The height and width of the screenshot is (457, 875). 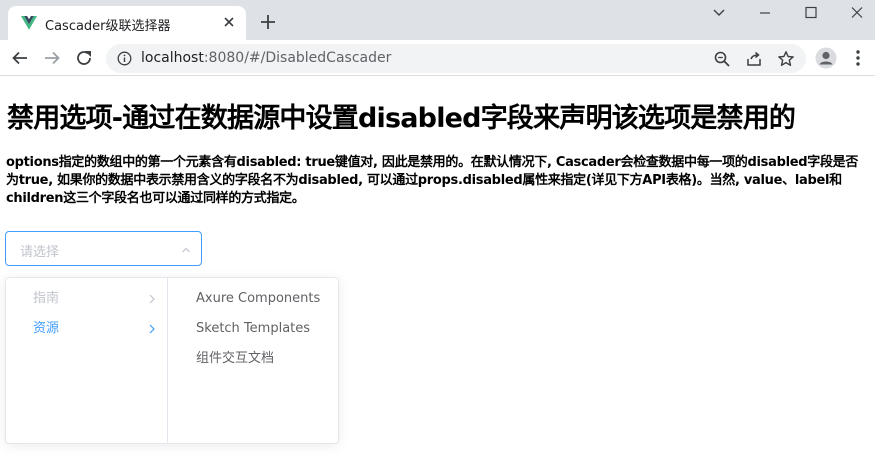 I want to click on cascader-node-label: Sketch Templates, so click(x=253, y=328).